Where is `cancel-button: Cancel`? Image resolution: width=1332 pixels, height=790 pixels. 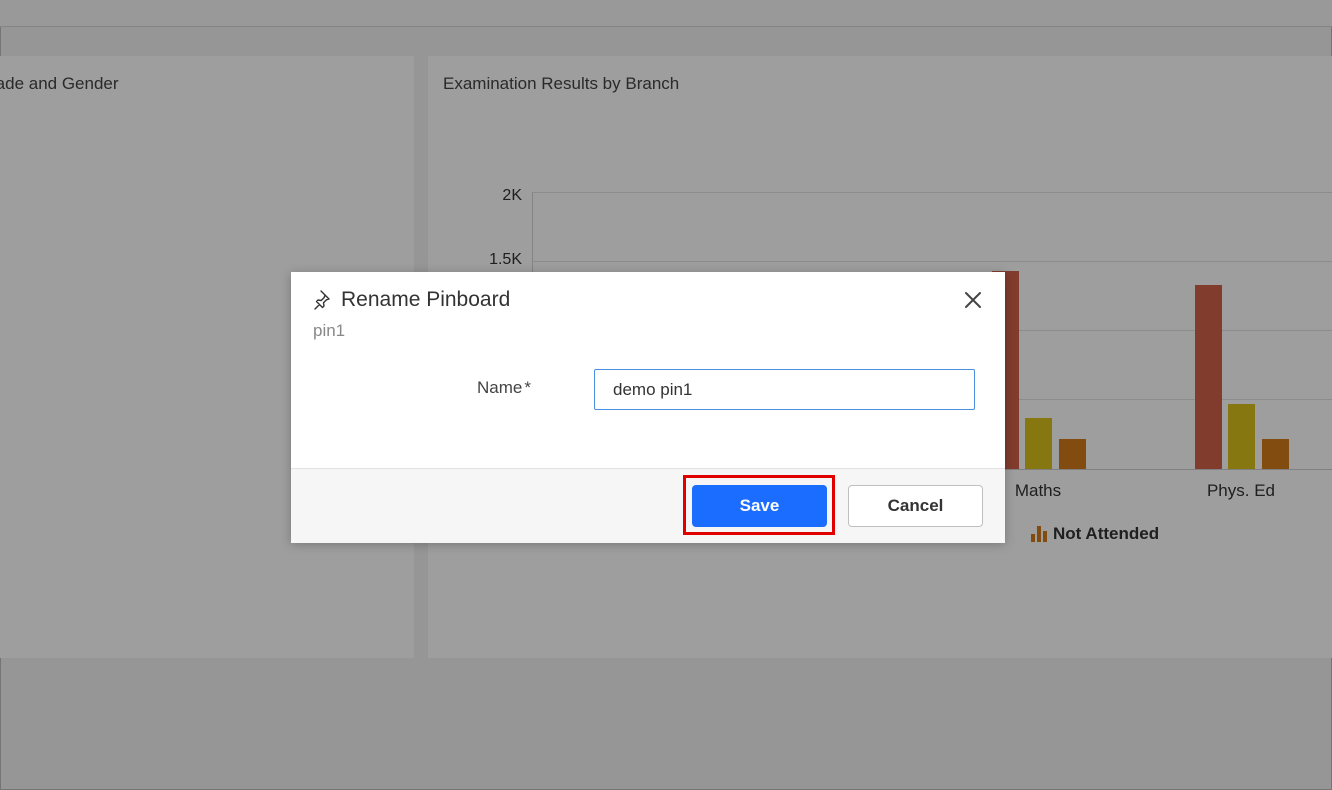
cancel-button: Cancel is located at coordinates (915, 506).